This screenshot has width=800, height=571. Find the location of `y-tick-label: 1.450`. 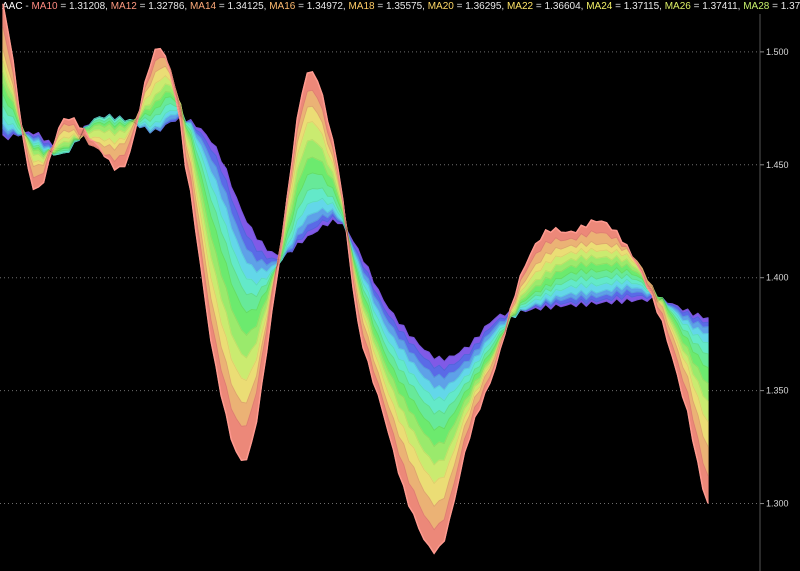

y-tick-label: 1.450 is located at coordinates (777, 165).